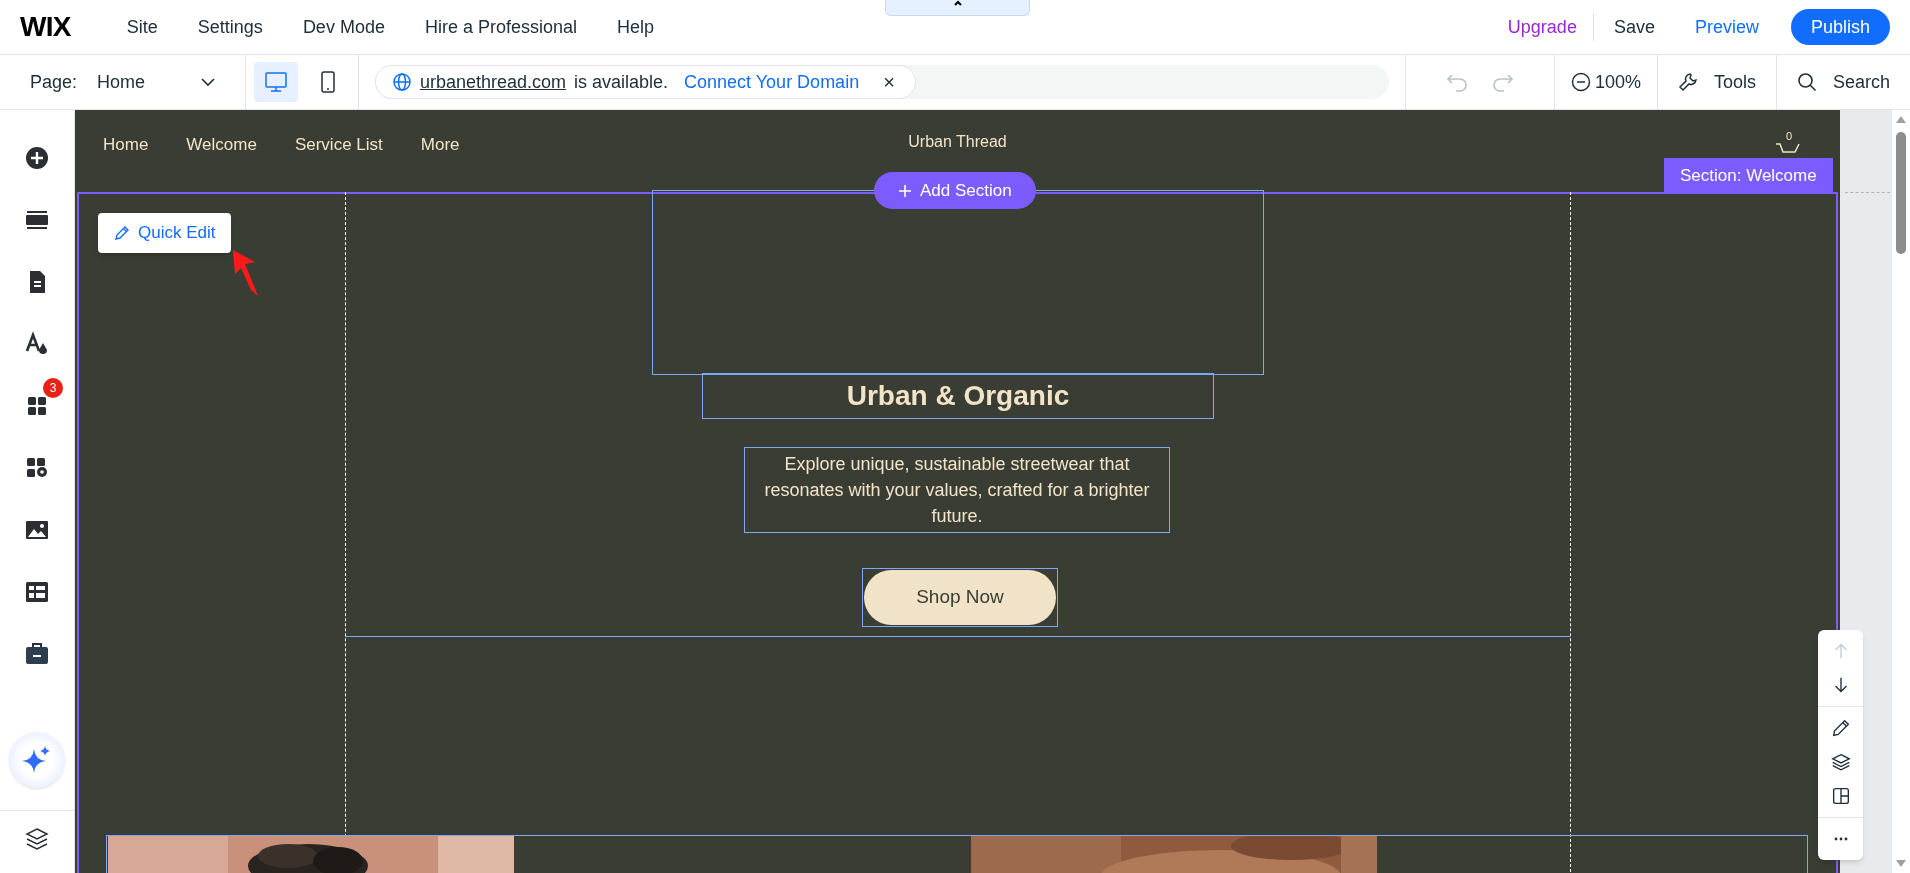 This screenshot has width=1910, height=873. I want to click on shop-now-button: Shop Now, so click(960, 597).